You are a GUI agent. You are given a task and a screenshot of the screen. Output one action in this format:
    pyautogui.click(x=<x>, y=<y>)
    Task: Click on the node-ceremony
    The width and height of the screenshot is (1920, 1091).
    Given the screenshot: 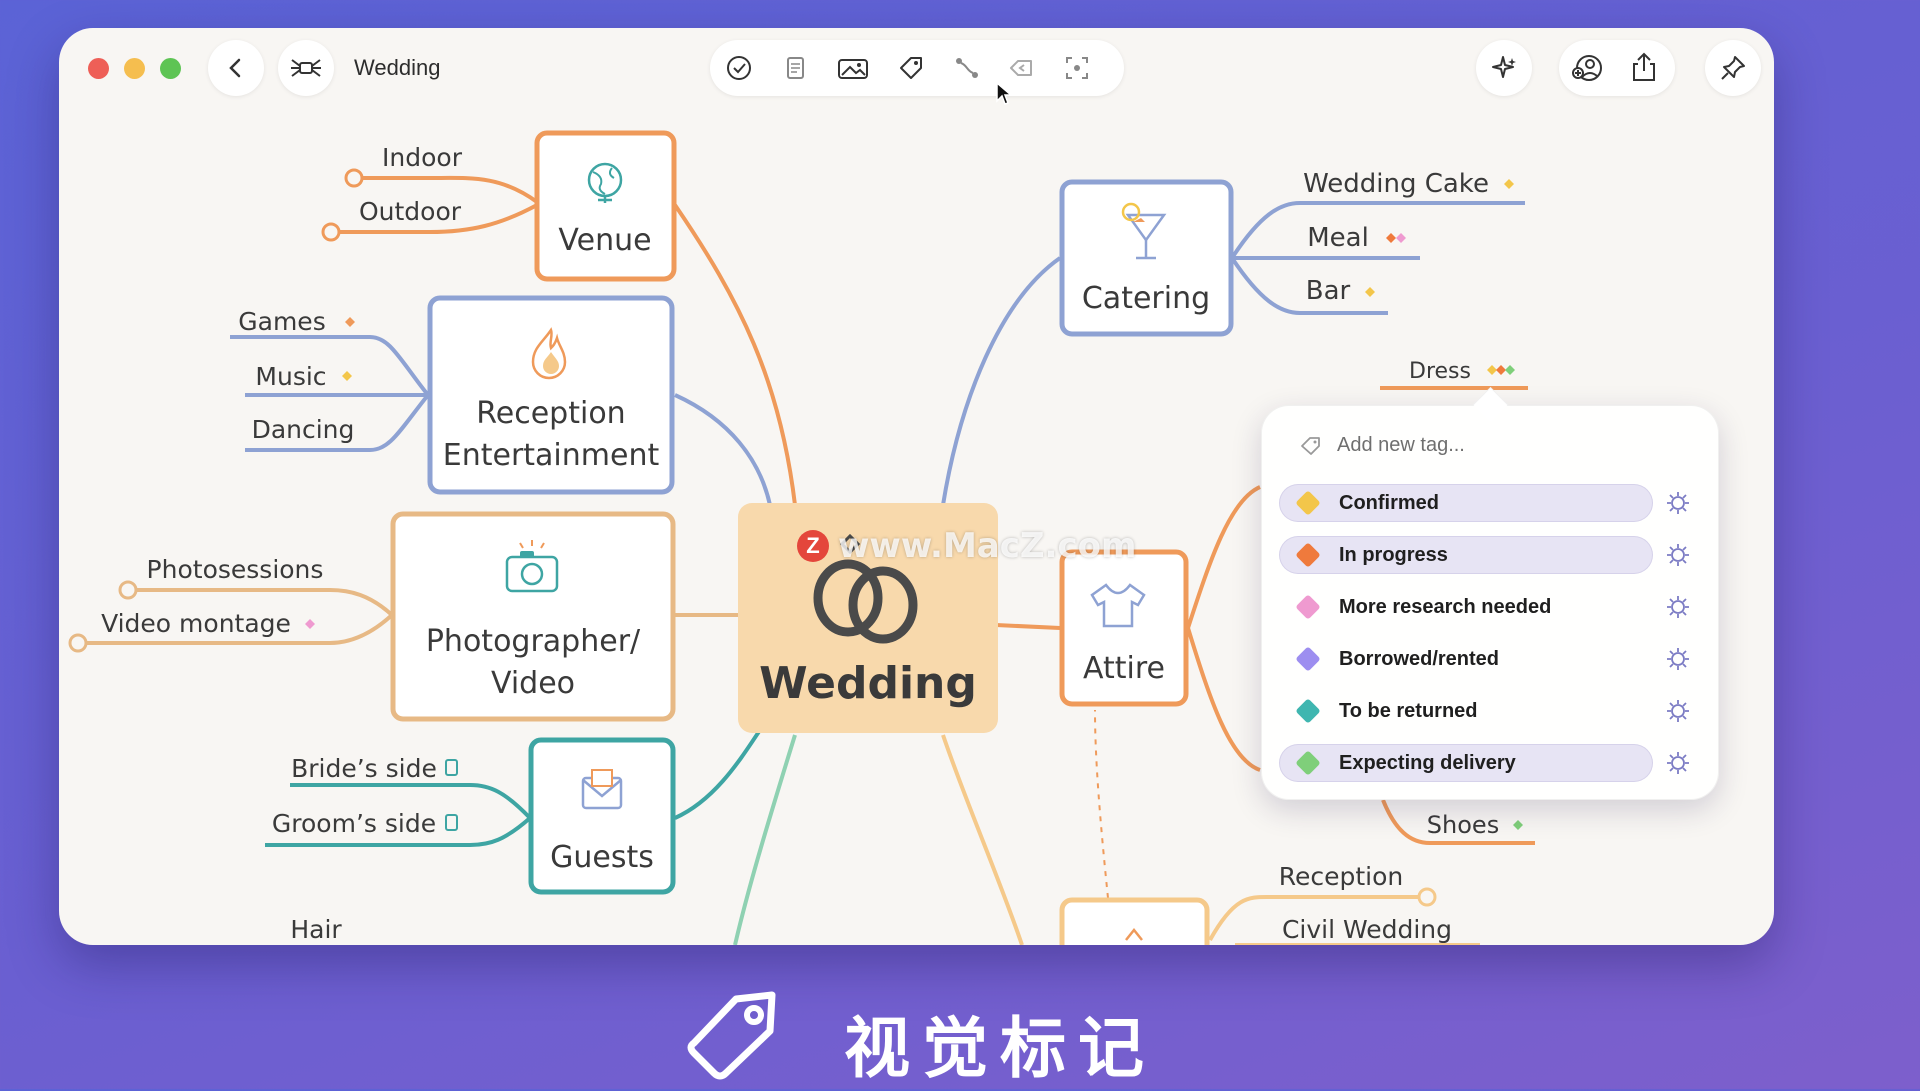 What is the action you would take?
    pyautogui.click(x=1134, y=938)
    